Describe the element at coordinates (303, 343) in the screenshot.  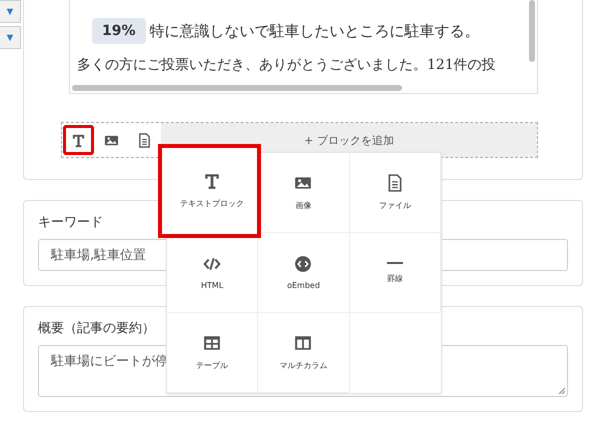
I see `columns-icon` at that location.